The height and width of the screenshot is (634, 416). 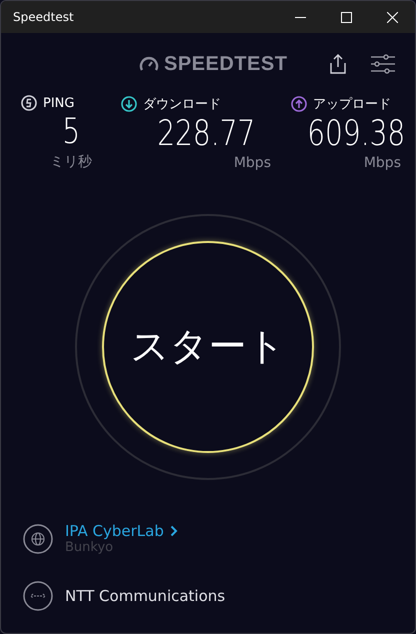 I want to click on gauge-icon, so click(x=149, y=64).